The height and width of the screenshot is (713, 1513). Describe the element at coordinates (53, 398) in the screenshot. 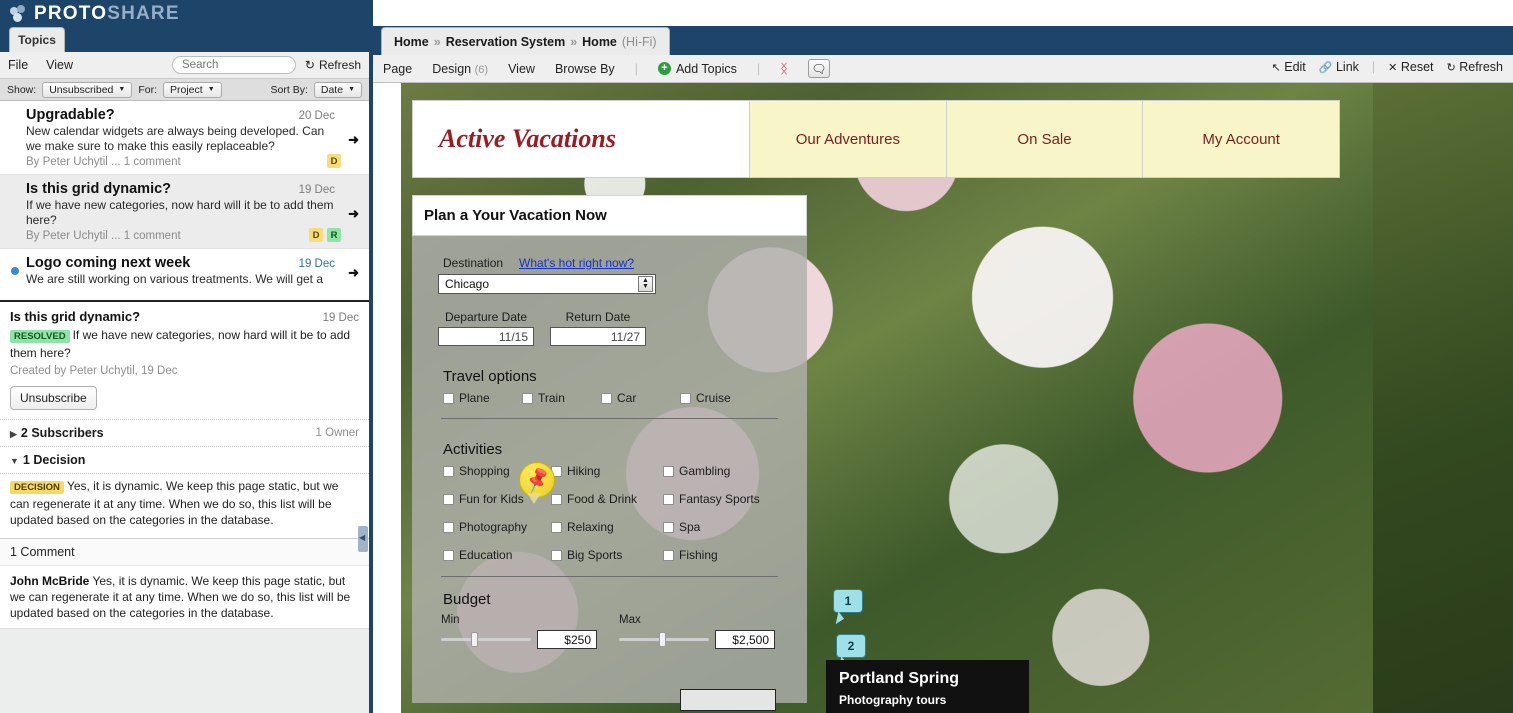

I see `unsubscribe-button: Unsubscribe` at that location.